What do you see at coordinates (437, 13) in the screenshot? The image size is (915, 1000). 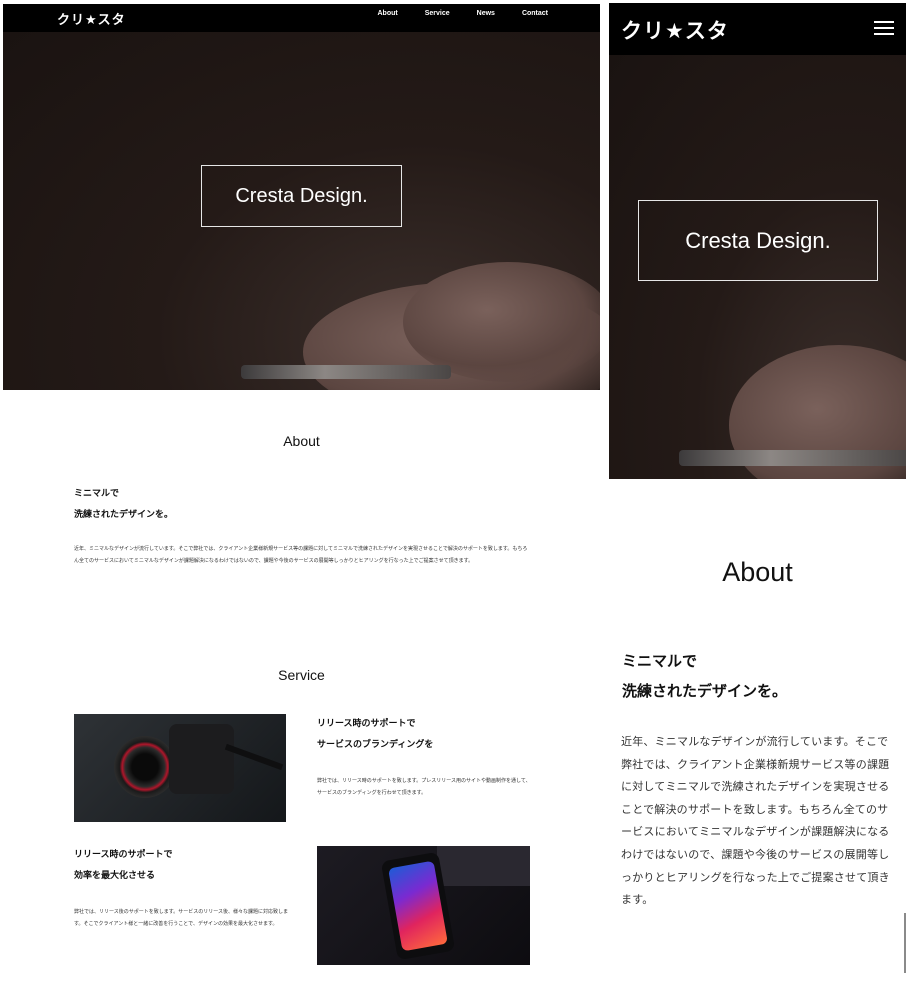 I see `nav-link-service: Service` at bounding box center [437, 13].